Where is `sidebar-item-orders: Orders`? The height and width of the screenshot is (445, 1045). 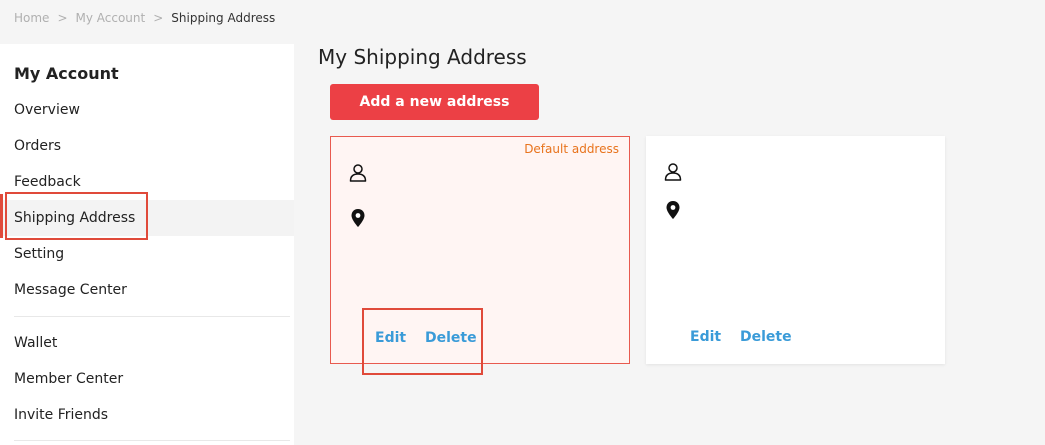 sidebar-item-orders: Orders is located at coordinates (147, 146).